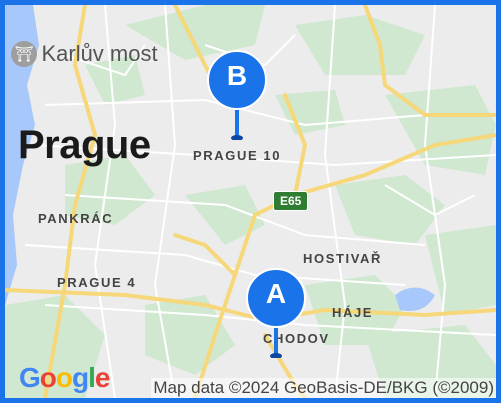  I want to click on landmark-icon: ⛩, so click(24, 54).